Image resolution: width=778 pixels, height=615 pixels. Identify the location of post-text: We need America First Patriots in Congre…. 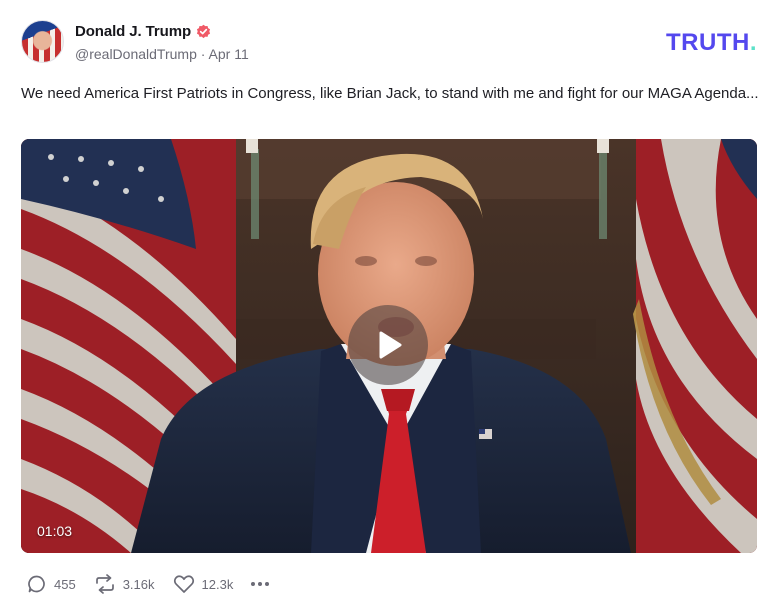
(390, 93).